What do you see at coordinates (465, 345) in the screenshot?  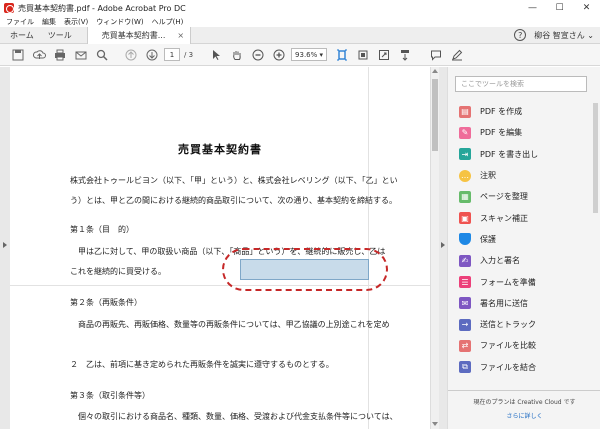 I see `compare-icon: ⇄` at bounding box center [465, 345].